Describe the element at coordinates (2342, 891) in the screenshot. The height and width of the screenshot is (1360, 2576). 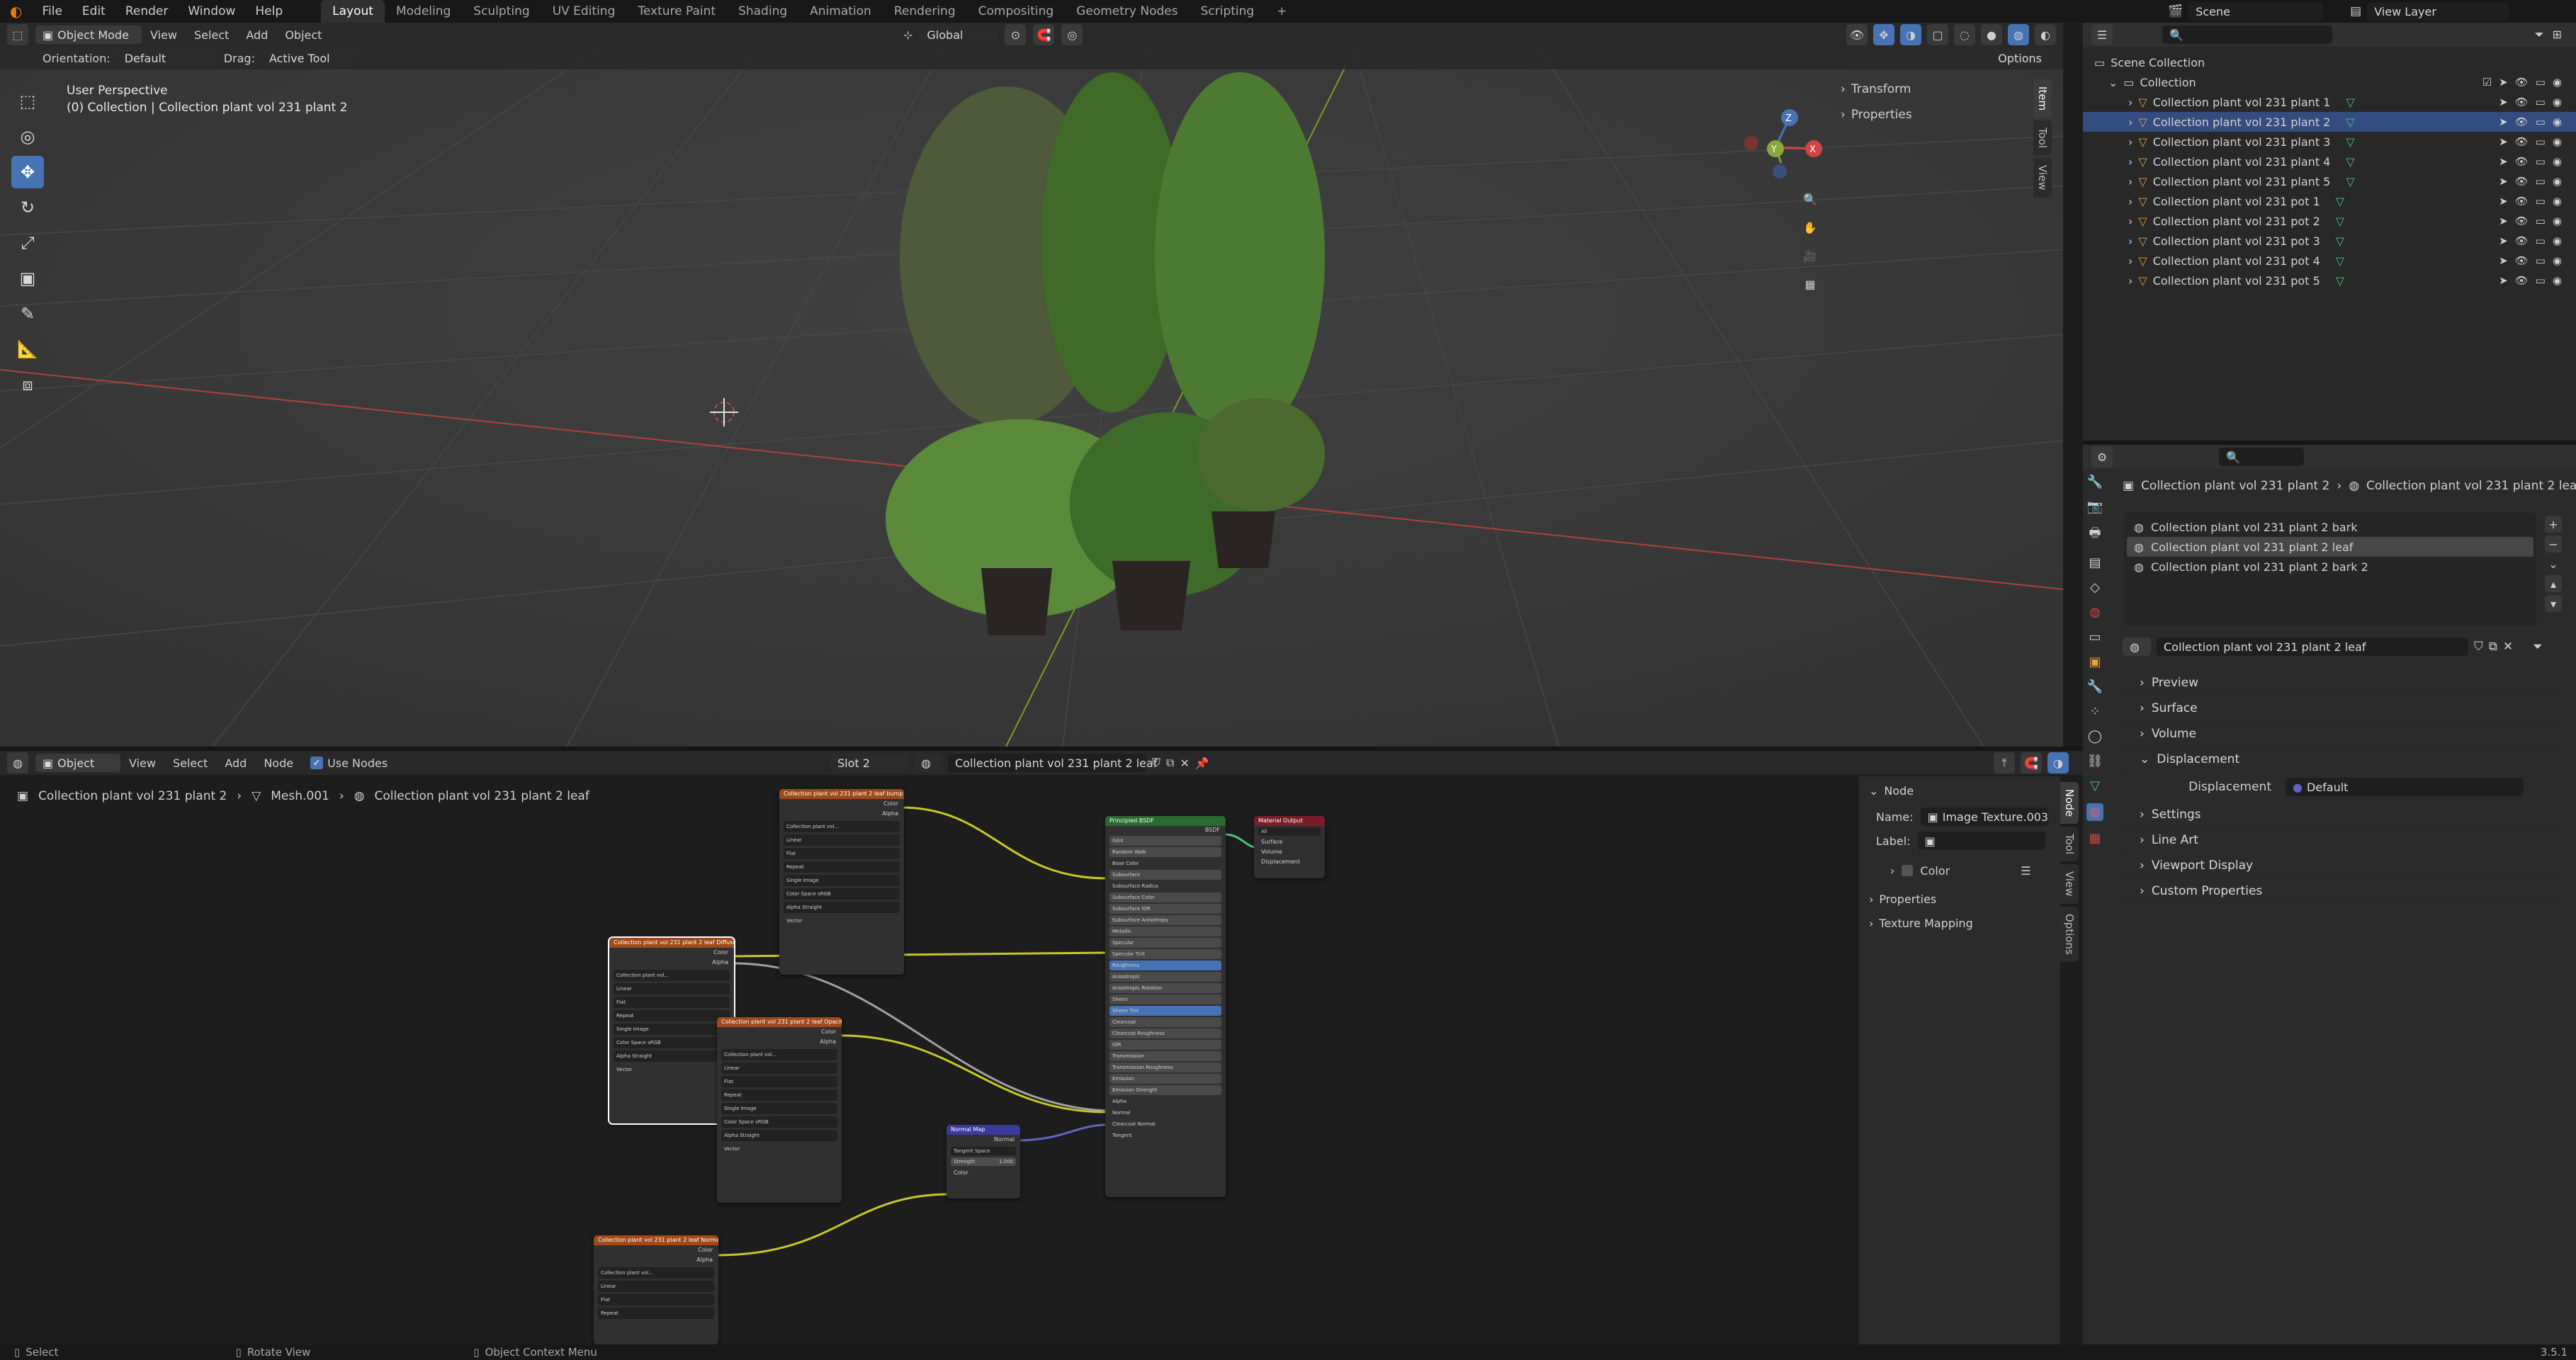
I see `panel-custom-properties: › Custom Properties` at that location.